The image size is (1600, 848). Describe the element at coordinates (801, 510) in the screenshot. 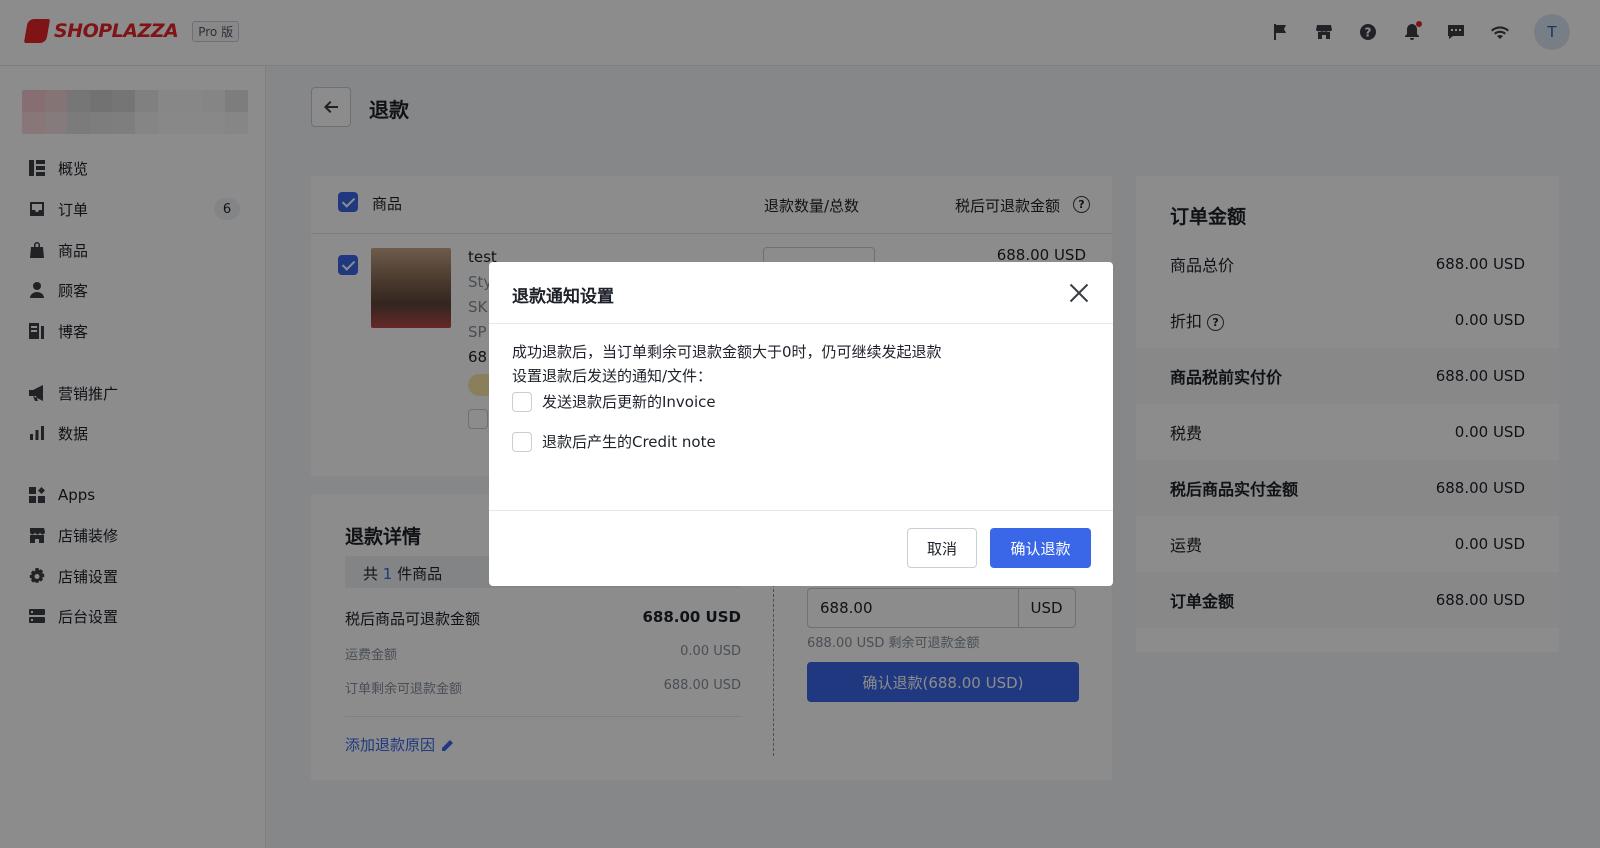

I see `modal-footer-divider` at that location.